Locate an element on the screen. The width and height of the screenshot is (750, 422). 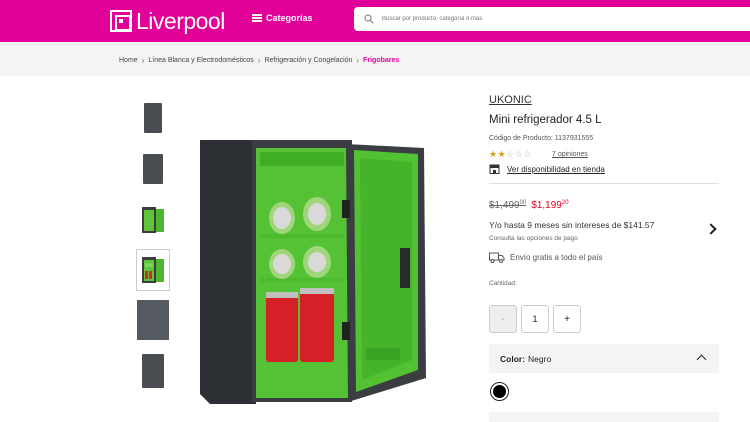
chevron-right-icon is located at coordinates (711, 229).